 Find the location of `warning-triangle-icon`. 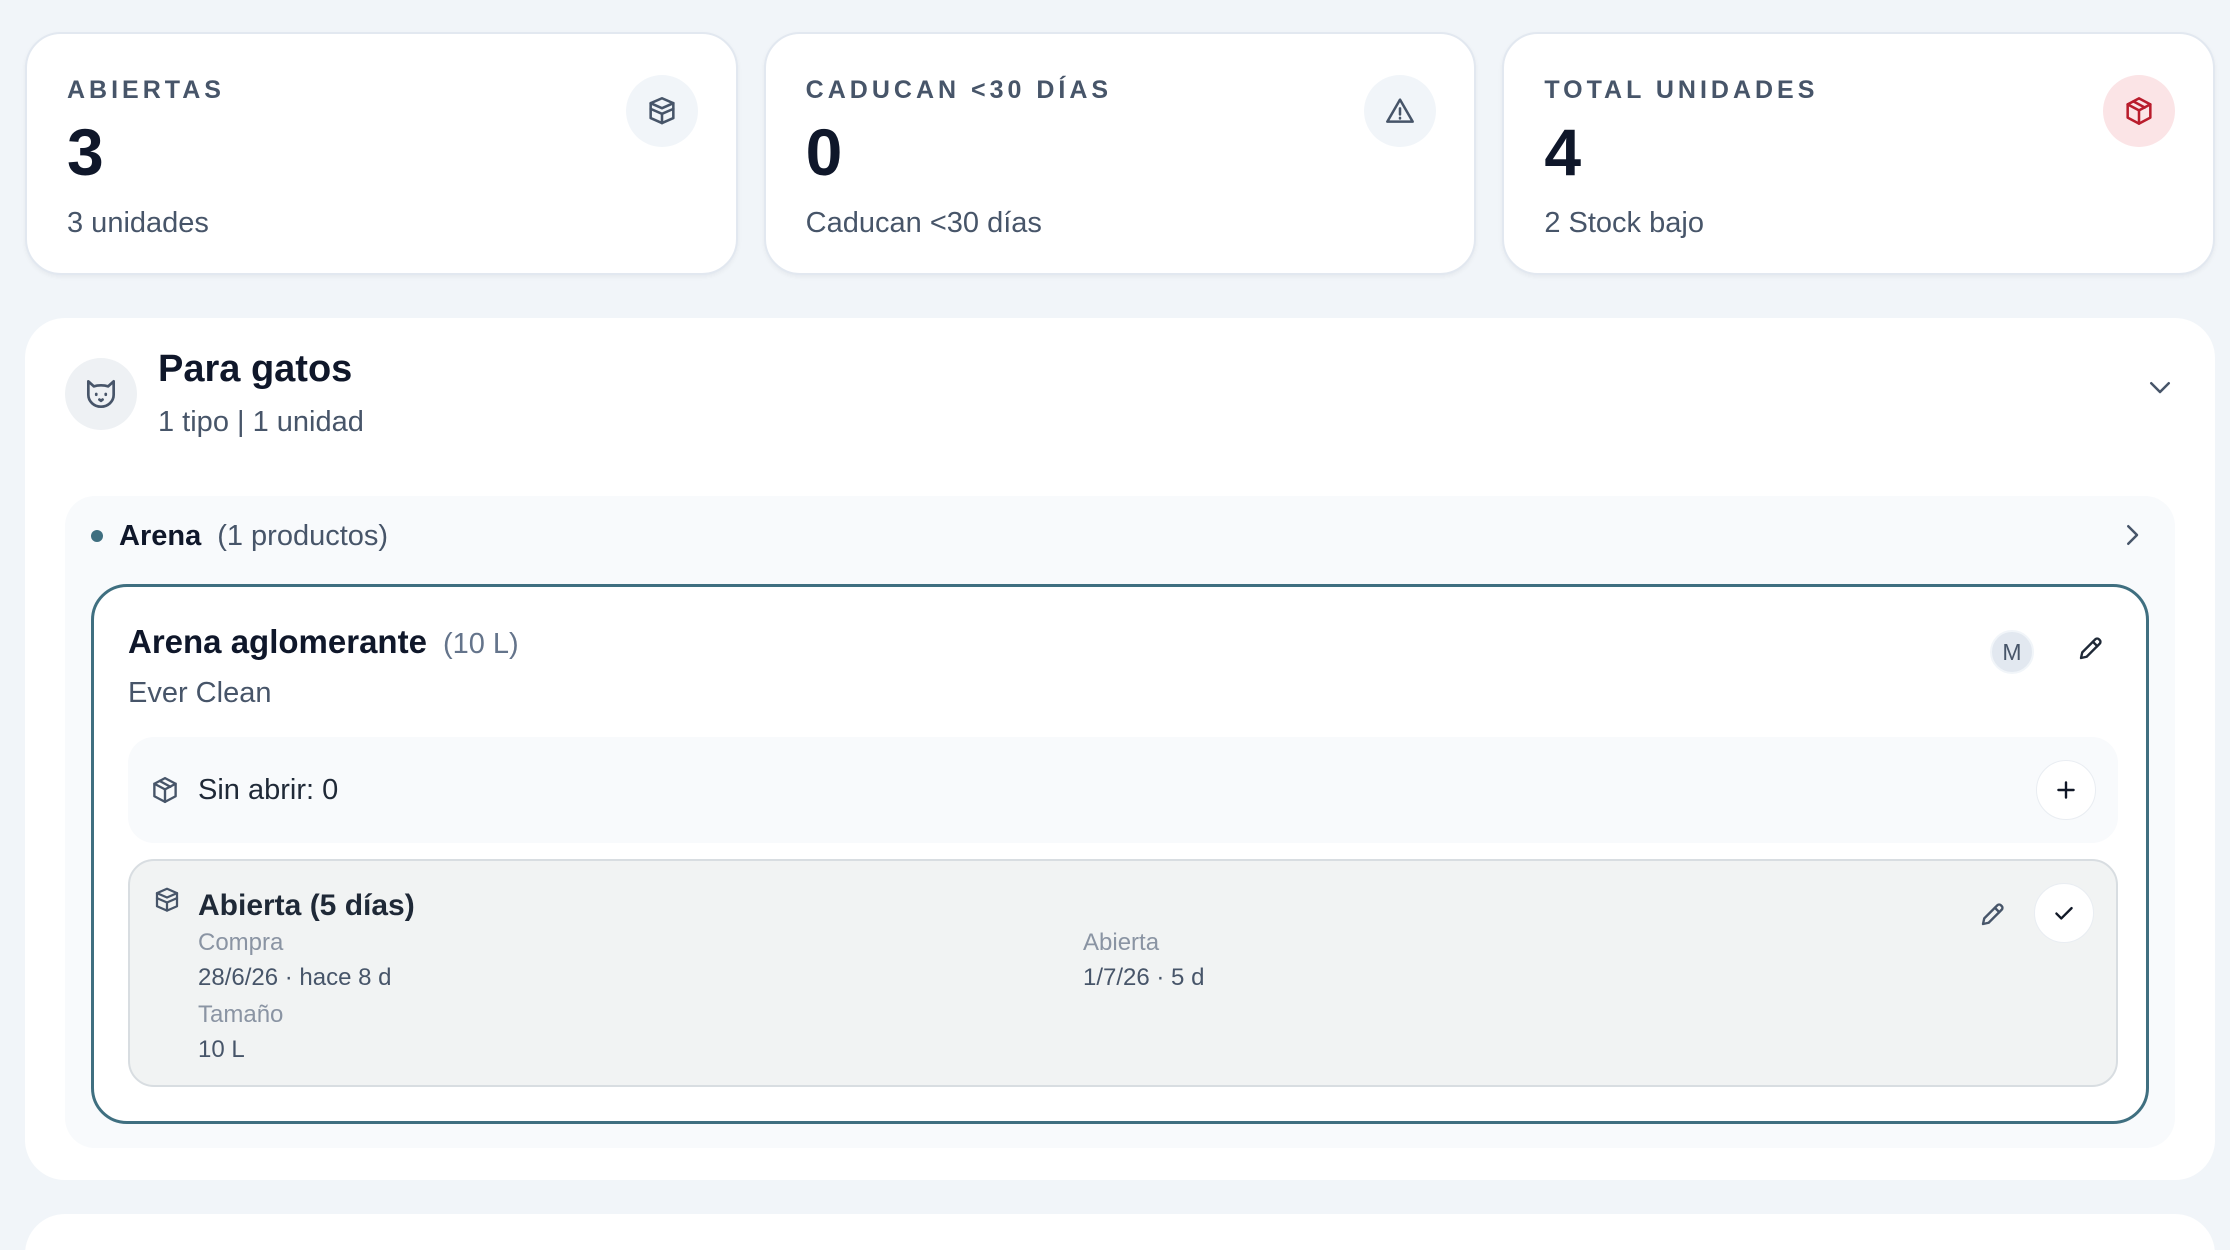

warning-triangle-icon is located at coordinates (1400, 111).